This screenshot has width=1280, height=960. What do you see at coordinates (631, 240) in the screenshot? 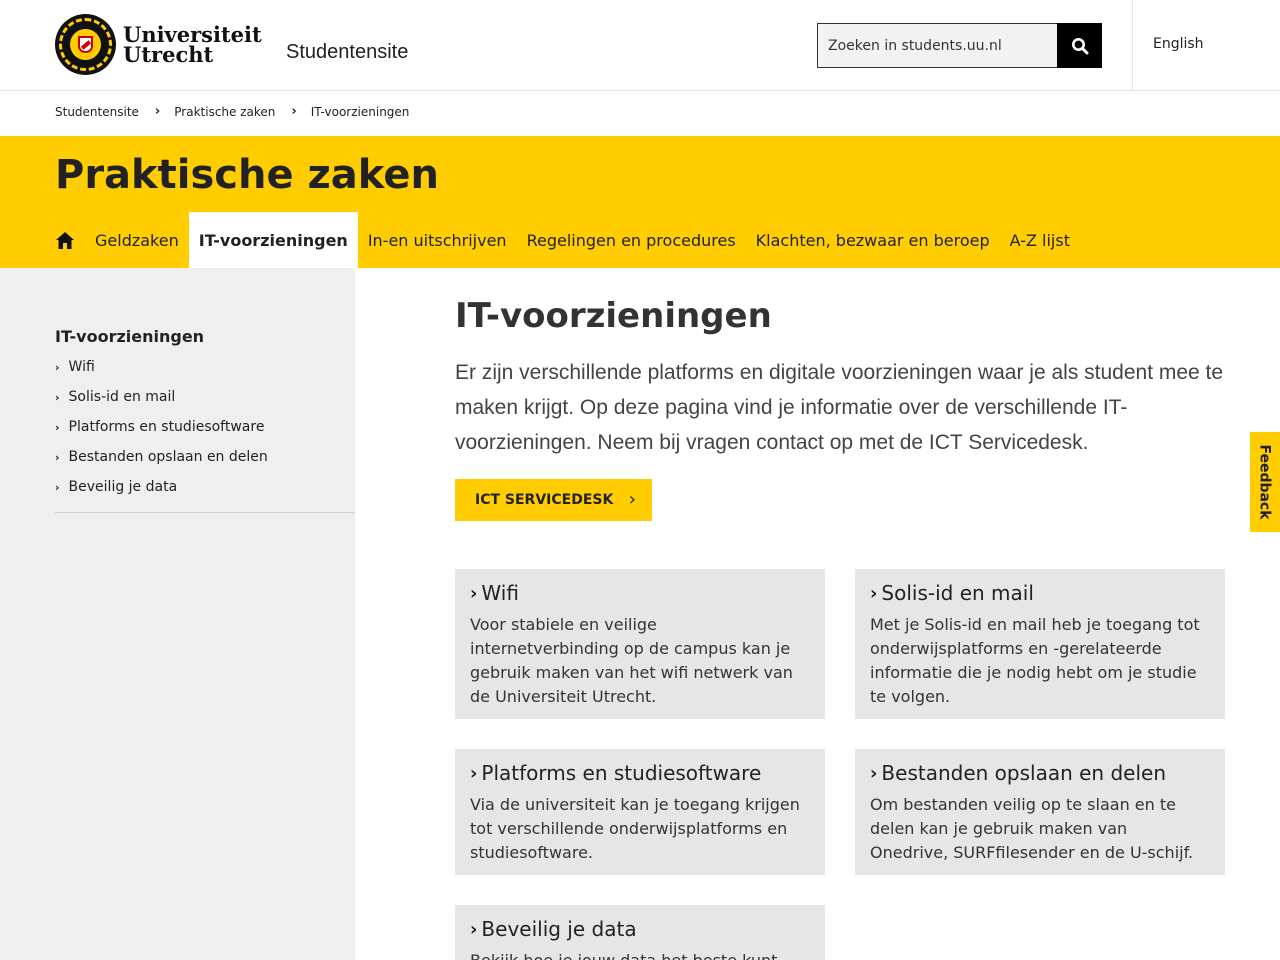
I see `nav-item-regelingen: Regelingen en procedures` at bounding box center [631, 240].